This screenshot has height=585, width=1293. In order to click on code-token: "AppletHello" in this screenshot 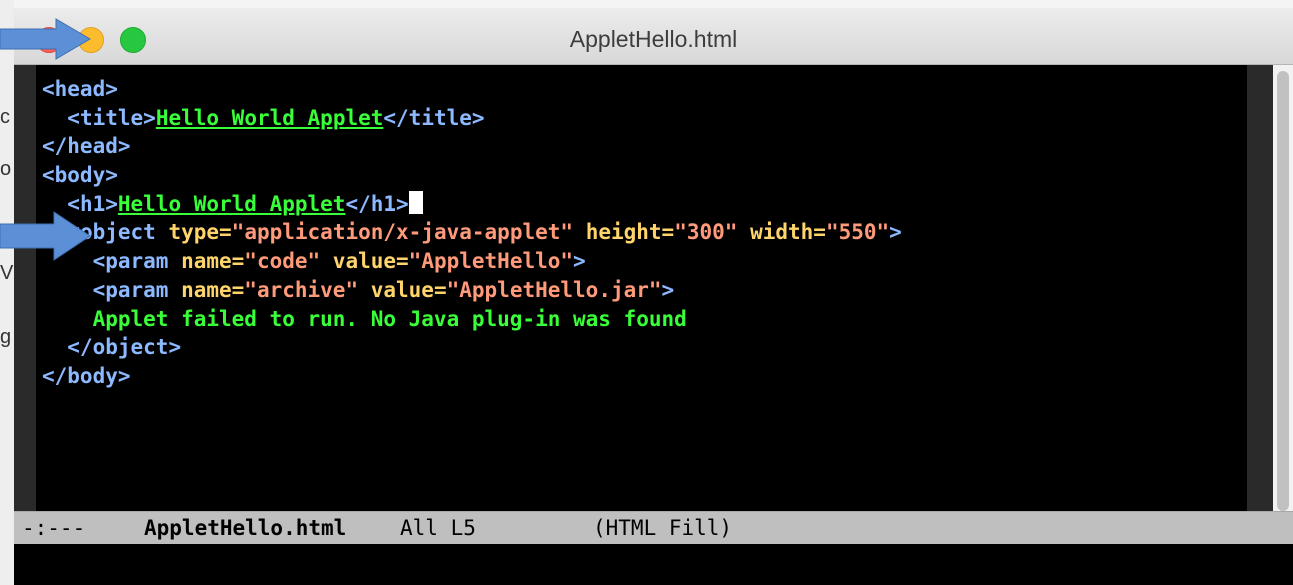, I will do `click(491, 261)`.